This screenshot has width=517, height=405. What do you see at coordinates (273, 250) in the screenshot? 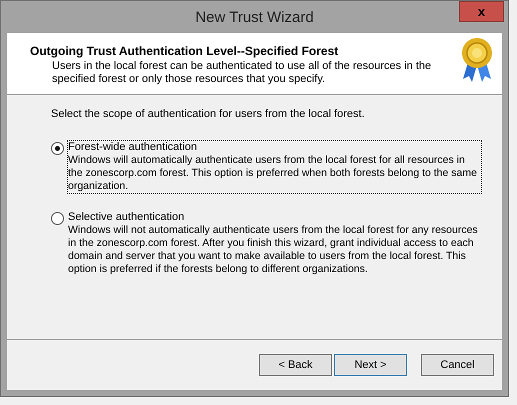
I see `option-description: Windows will not automatically authenticate users from the local forest for any resources in the zonescorp.com forest. After you finish this wizard, grant individual access to each domain and server that you want to make available to users from the local forest. This option is preferred if the forests belong to different organizations.` at bounding box center [273, 250].